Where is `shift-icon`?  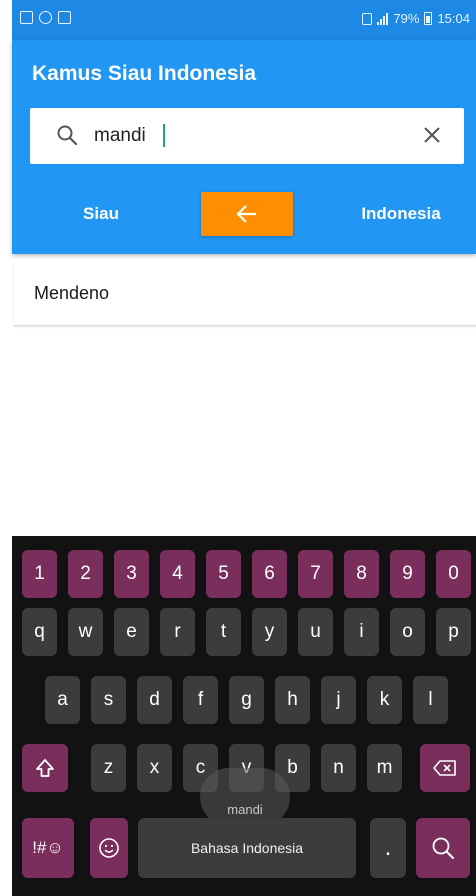
shift-icon is located at coordinates (45, 768).